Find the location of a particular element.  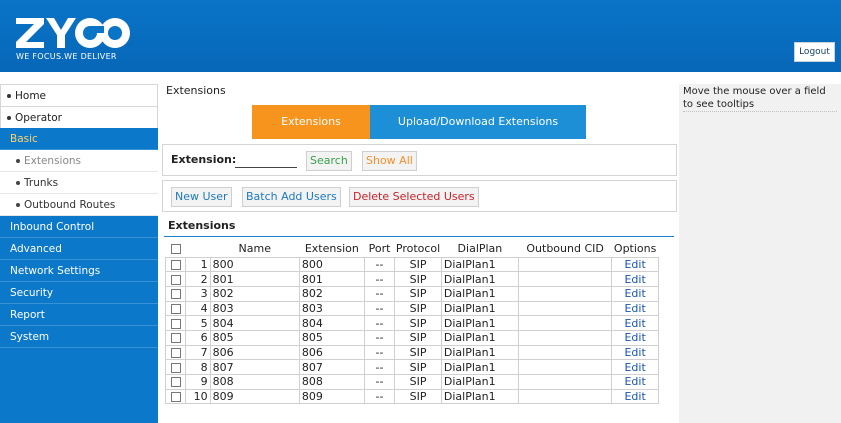

sidebar-item-operator: Operator is located at coordinates (79, 117).